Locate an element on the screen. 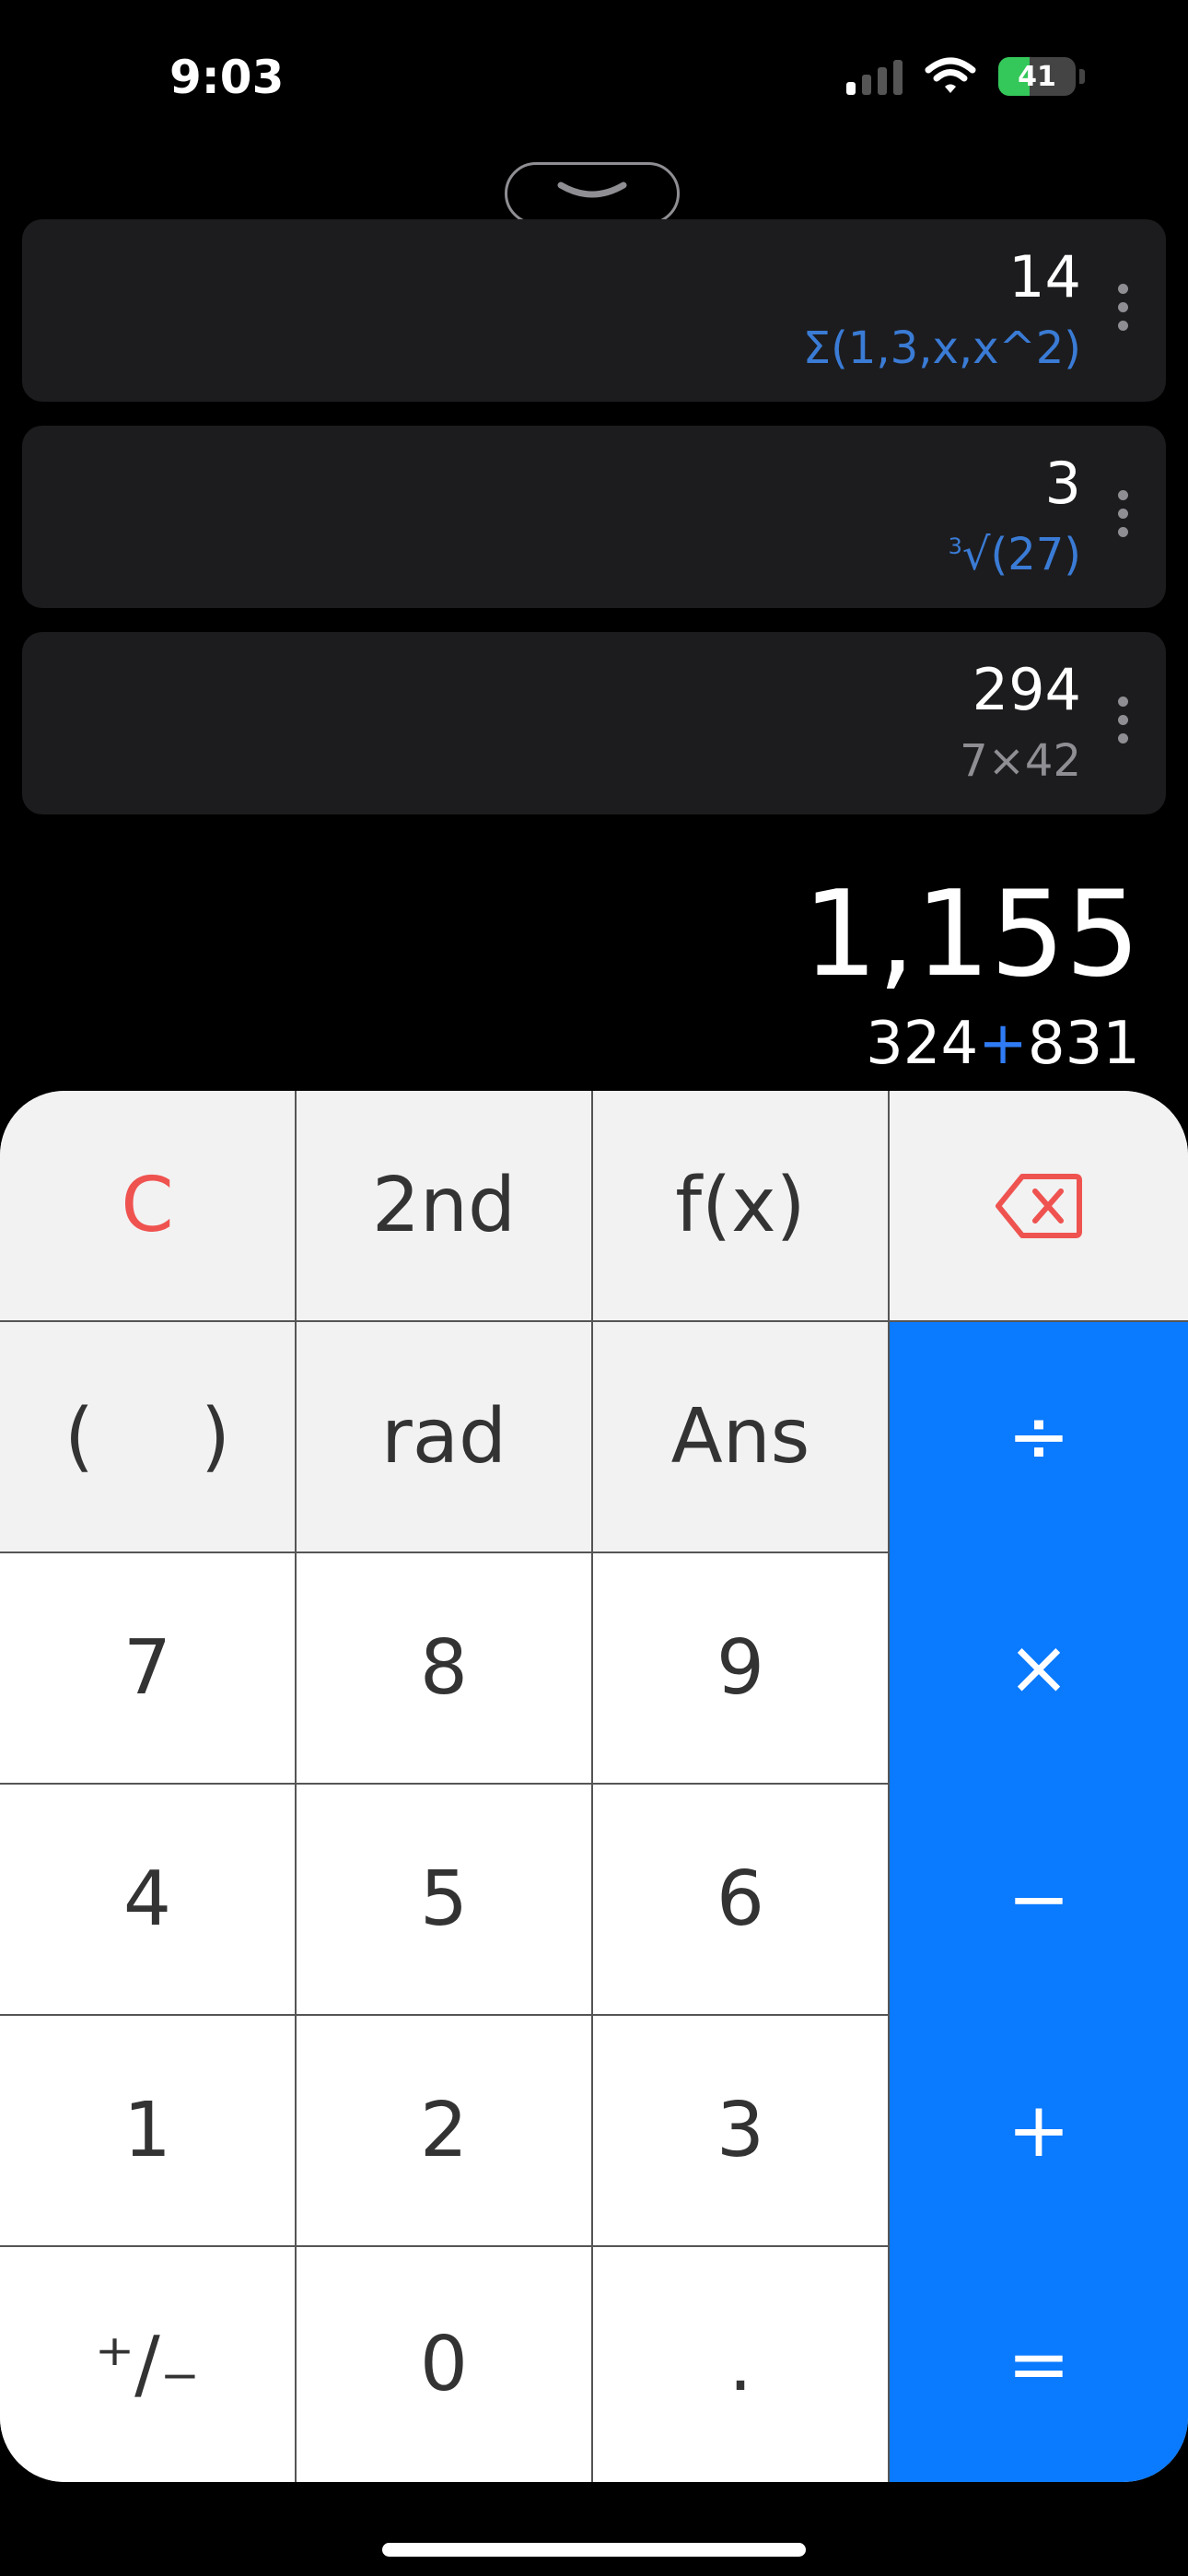 This screenshot has width=1188, height=2576. display-result: 1,155 is located at coordinates (971, 934).